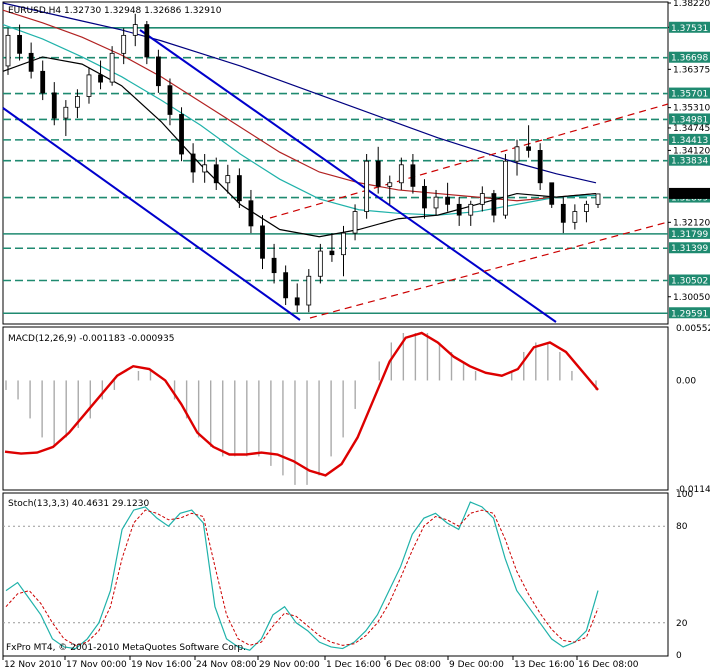 Image resolution: width=710 pixels, height=670 pixels. What do you see at coordinates (689, 59) in the screenshot?
I see `level-label: 1.36698` at bounding box center [689, 59].